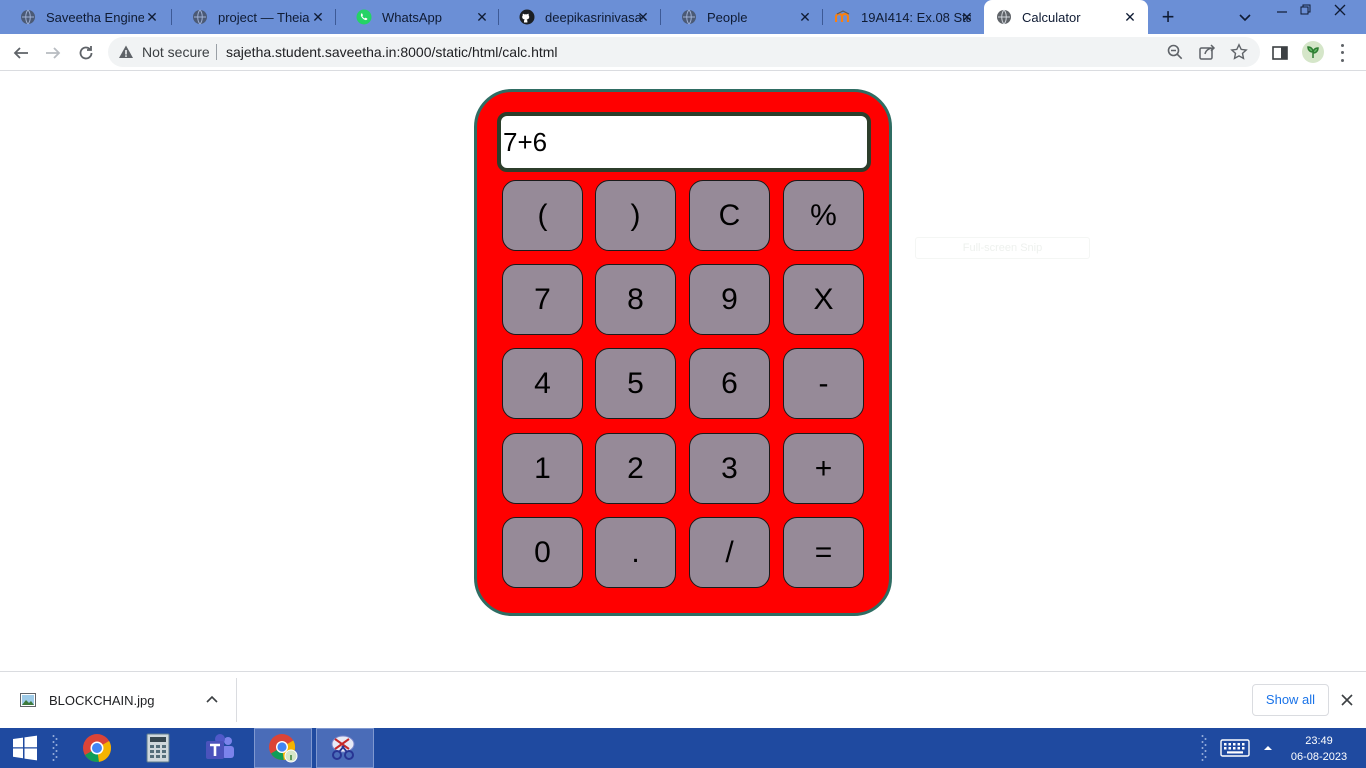  I want to click on clock-date: 06-08-2023, so click(1319, 757).